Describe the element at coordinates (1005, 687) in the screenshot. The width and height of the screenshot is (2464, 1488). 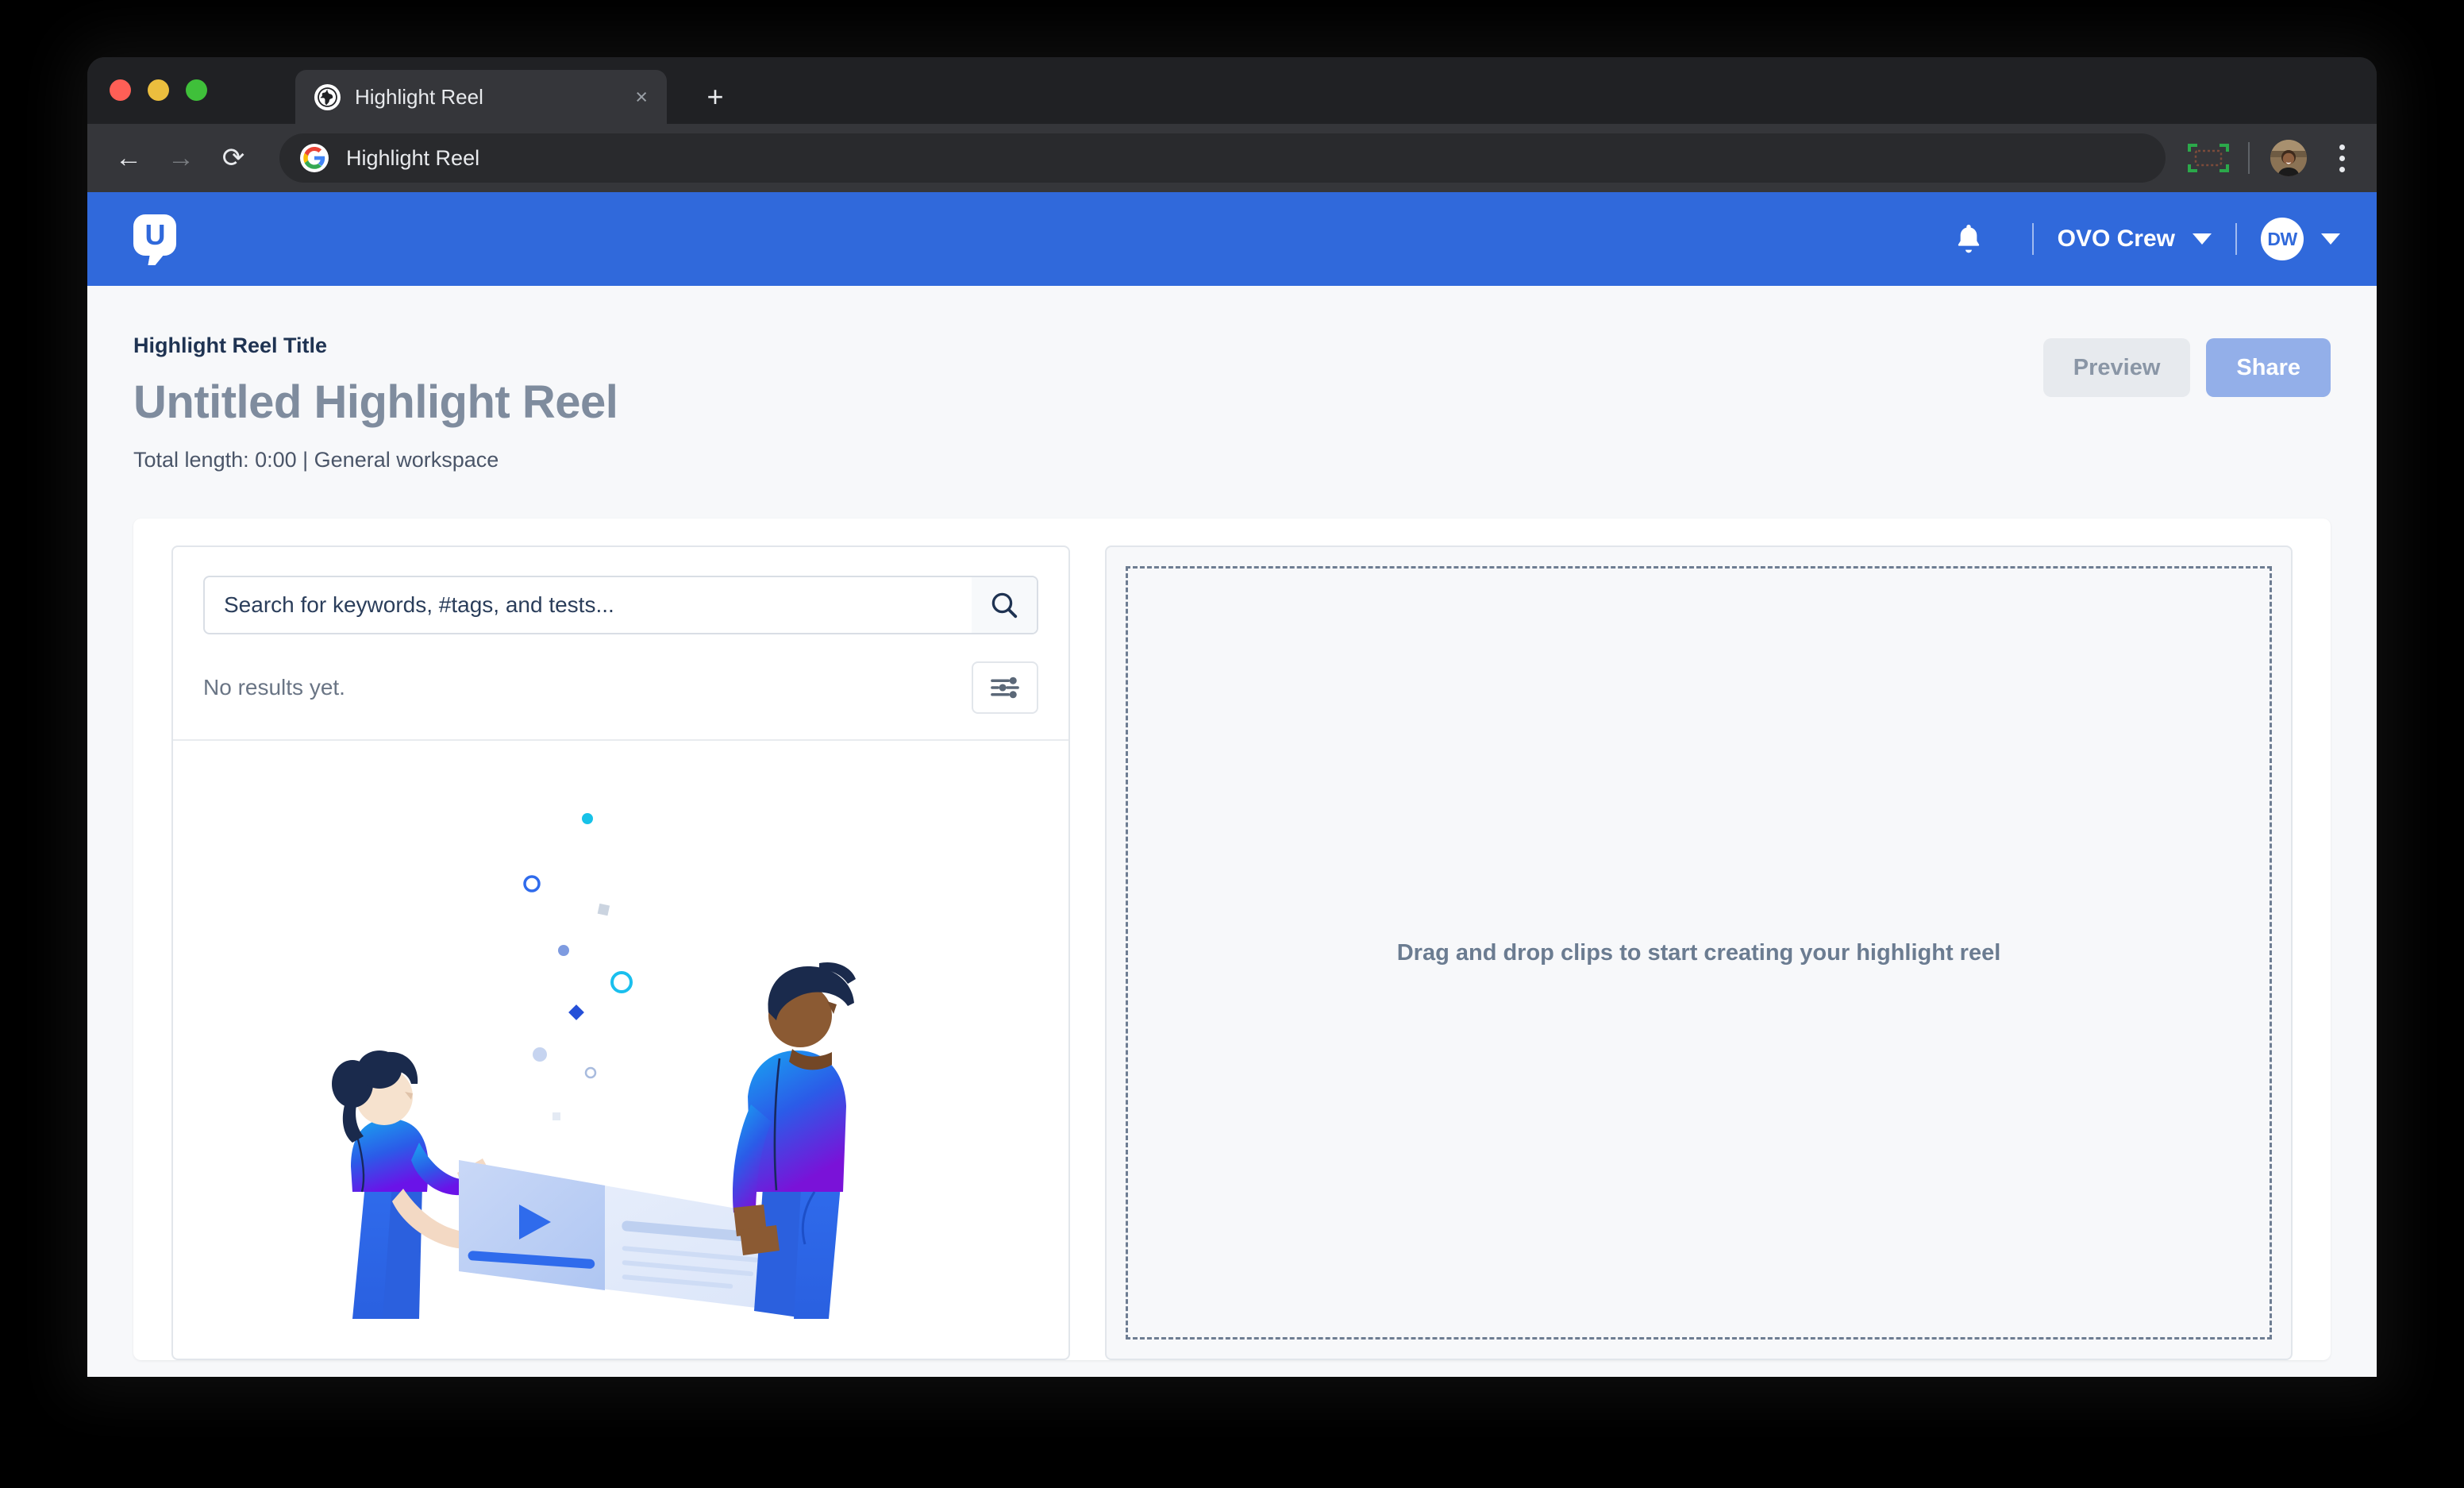
I see `filter-sliders-icon` at that location.